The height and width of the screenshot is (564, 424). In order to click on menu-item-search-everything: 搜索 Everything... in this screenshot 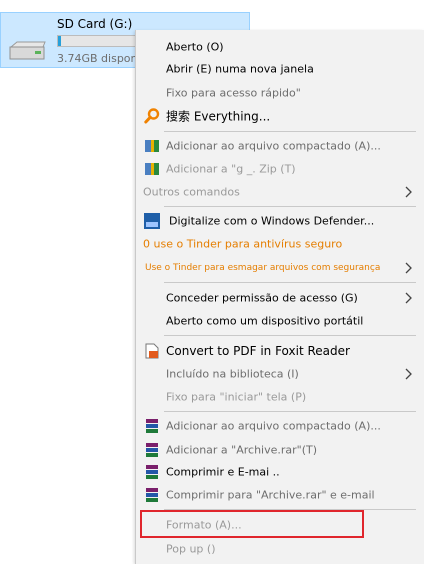, I will do `click(280, 116)`.